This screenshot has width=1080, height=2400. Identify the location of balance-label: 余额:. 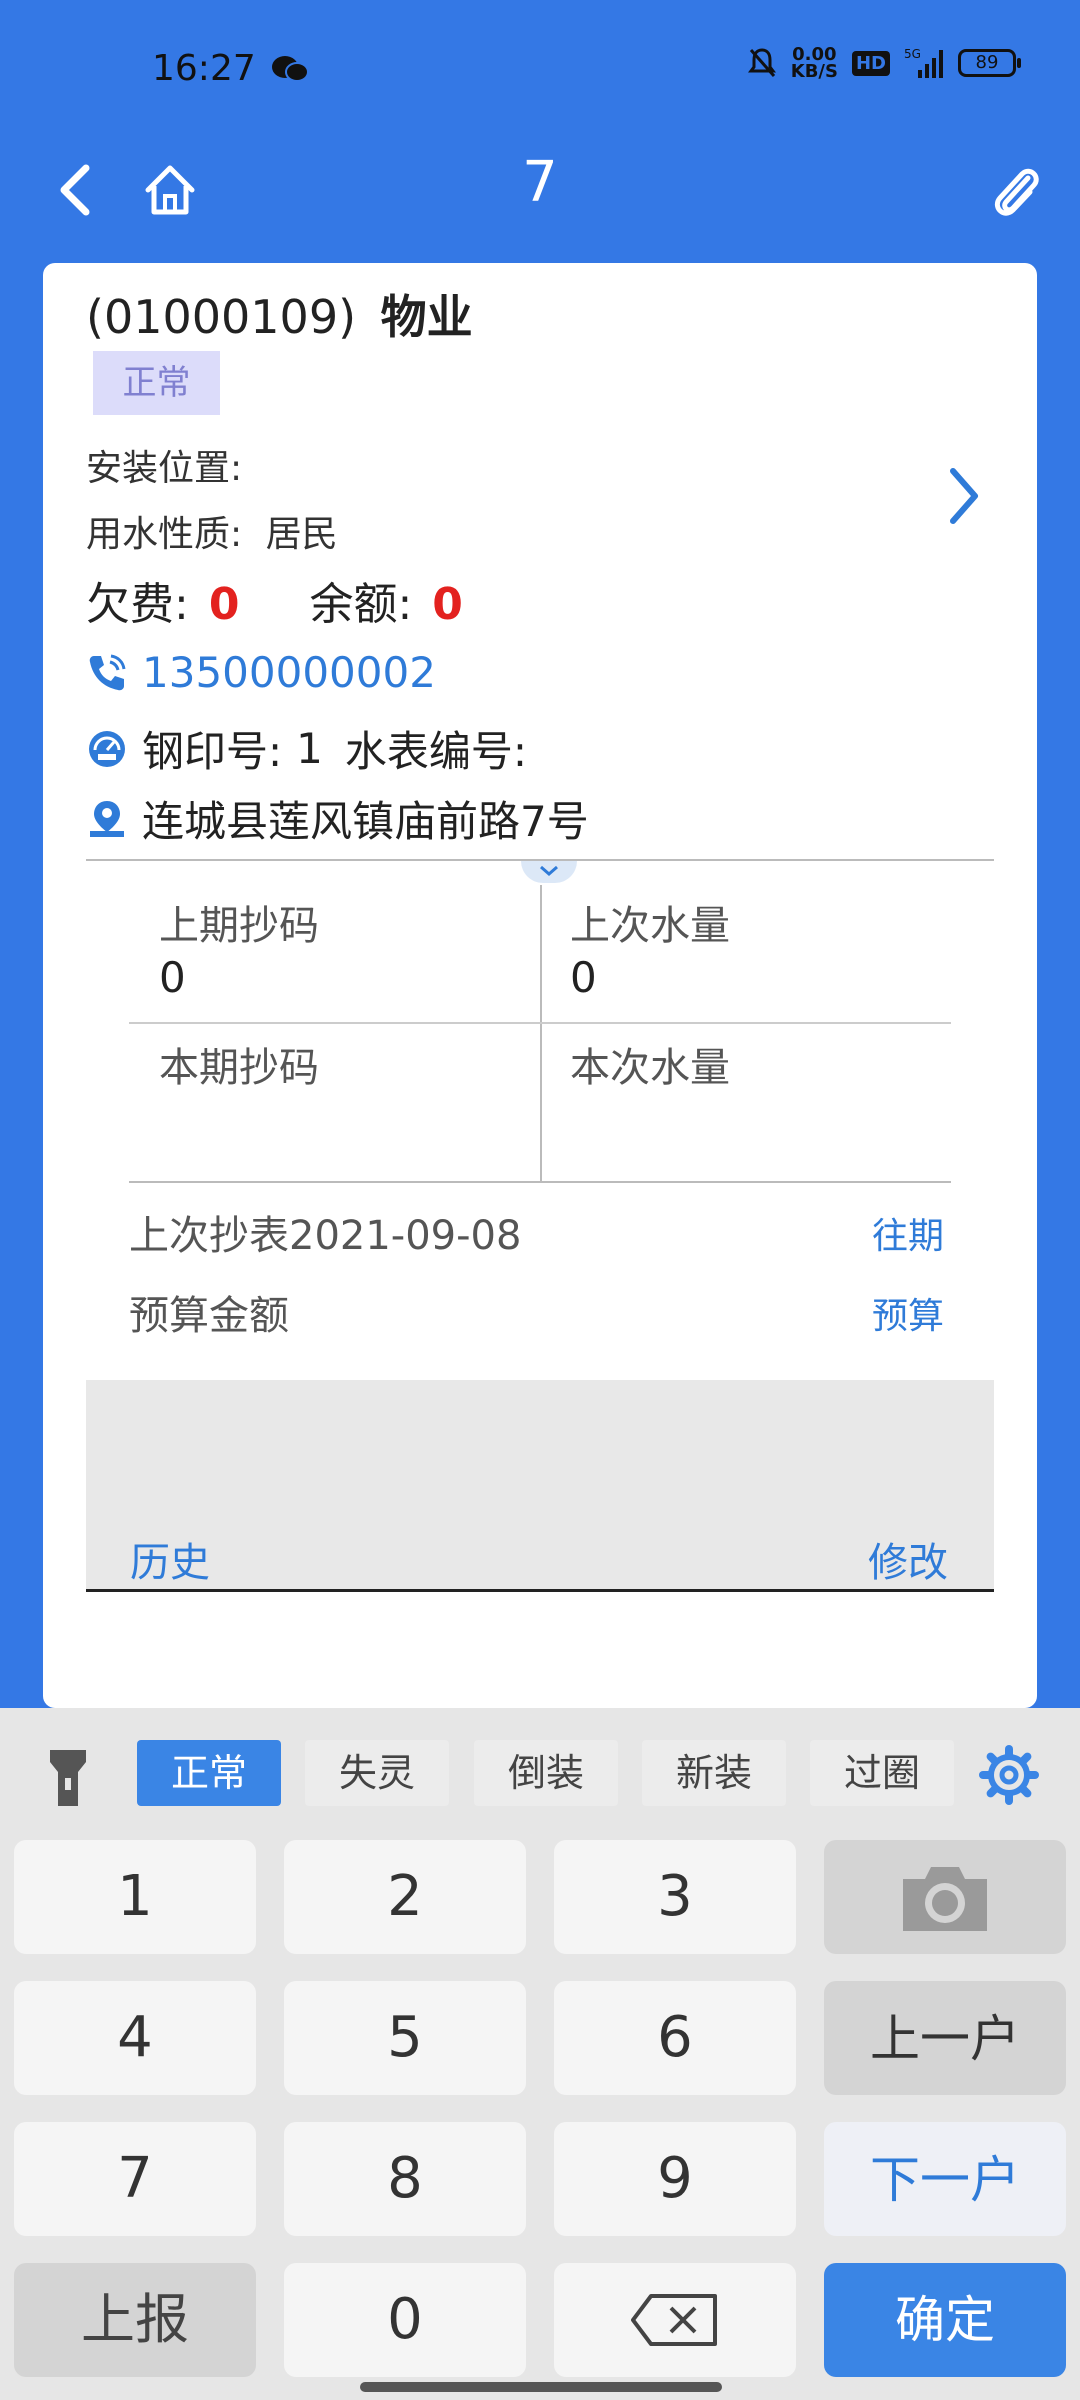
(361, 604).